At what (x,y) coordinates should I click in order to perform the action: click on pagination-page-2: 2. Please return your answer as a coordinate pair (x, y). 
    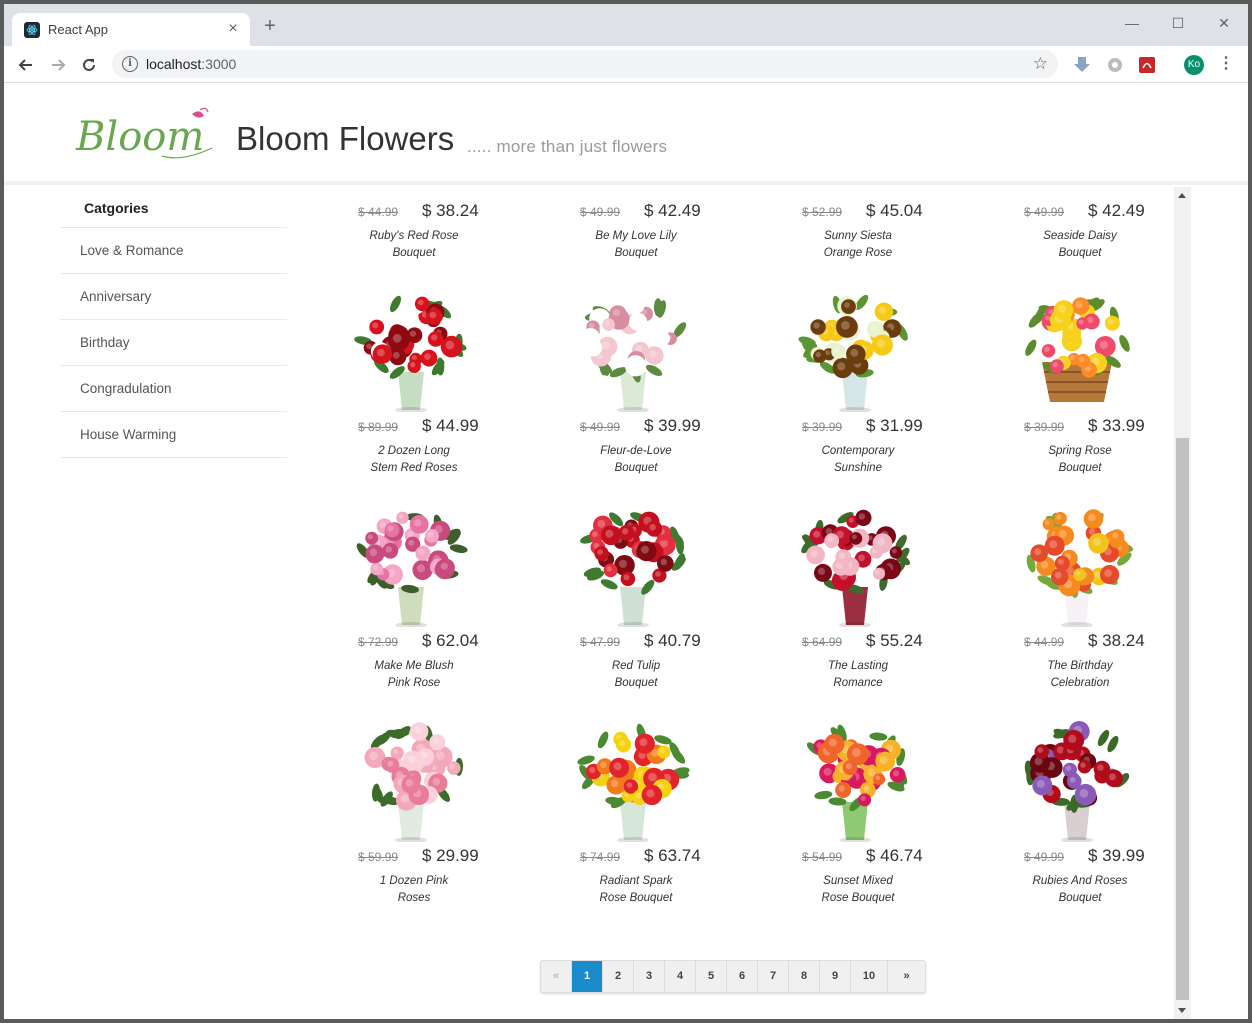
    Looking at the image, I should click on (618, 976).